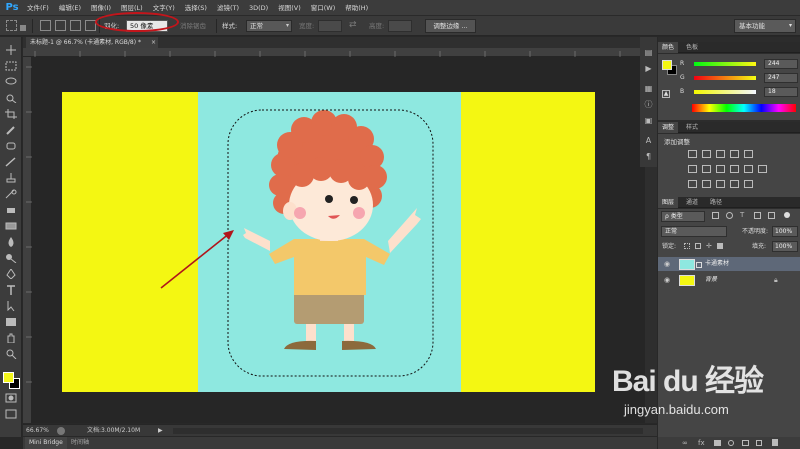 The width and height of the screenshot is (800, 449). I want to click on menu-help: 帮助(H), so click(356, 8).